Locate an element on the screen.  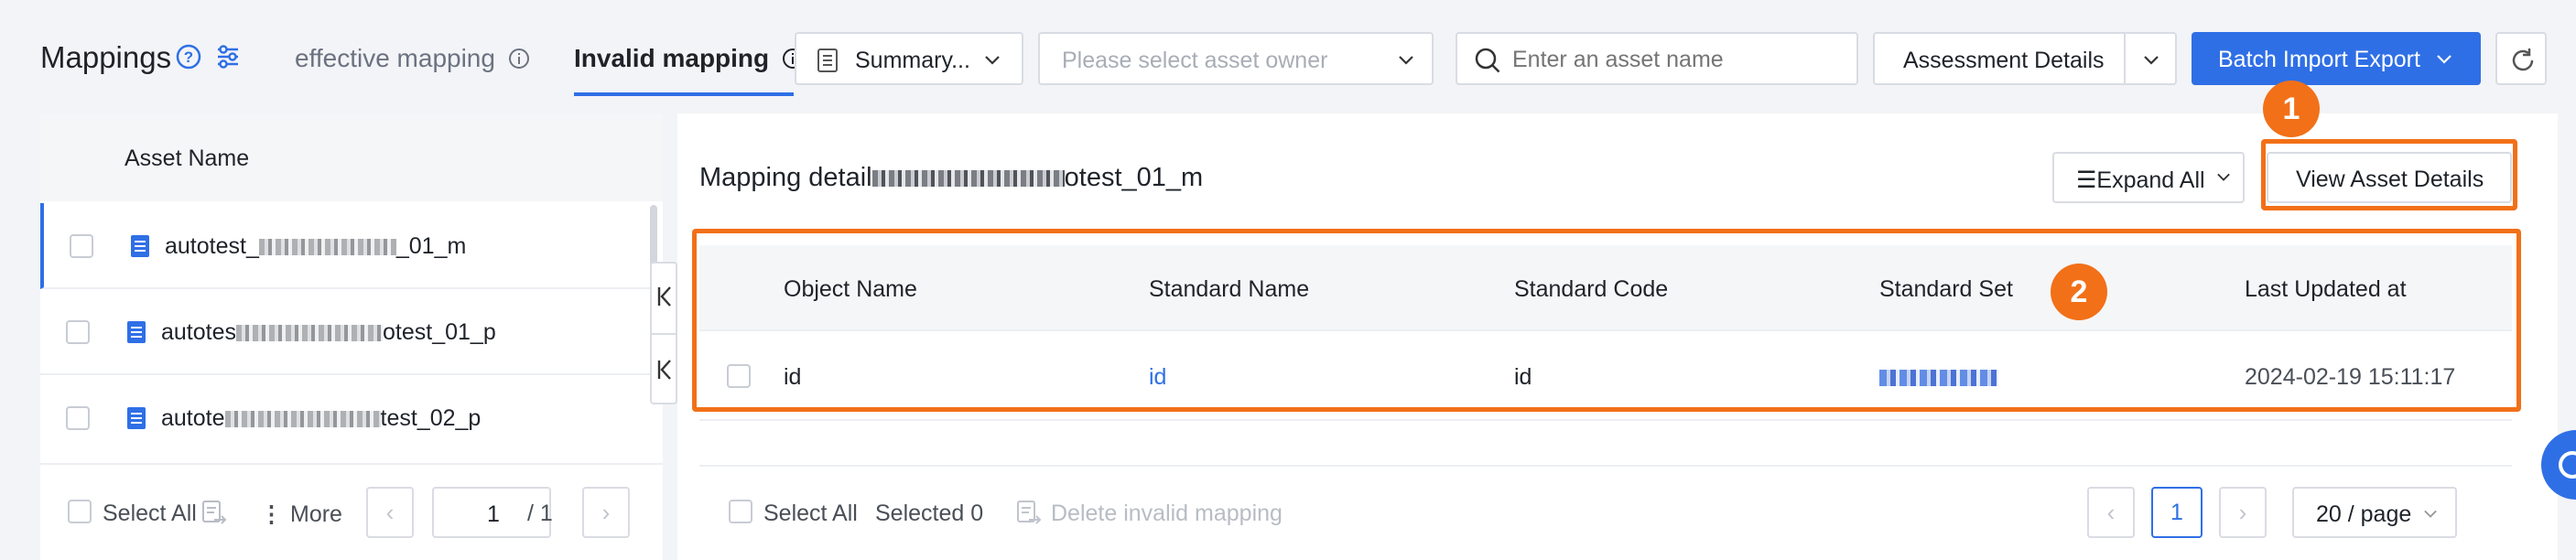
asset-name: autotest_ _01_m is located at coordinates (316, 246).